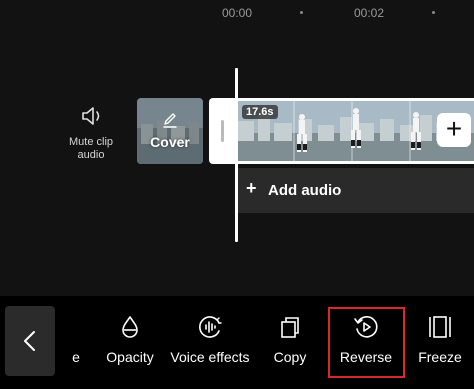 The height and width of the screenshot is (389, 474). What do you see at coordinates (130, 339) in the screenshot?
I see `tool-opacity: Opacity` at bounding box center [130, 339].